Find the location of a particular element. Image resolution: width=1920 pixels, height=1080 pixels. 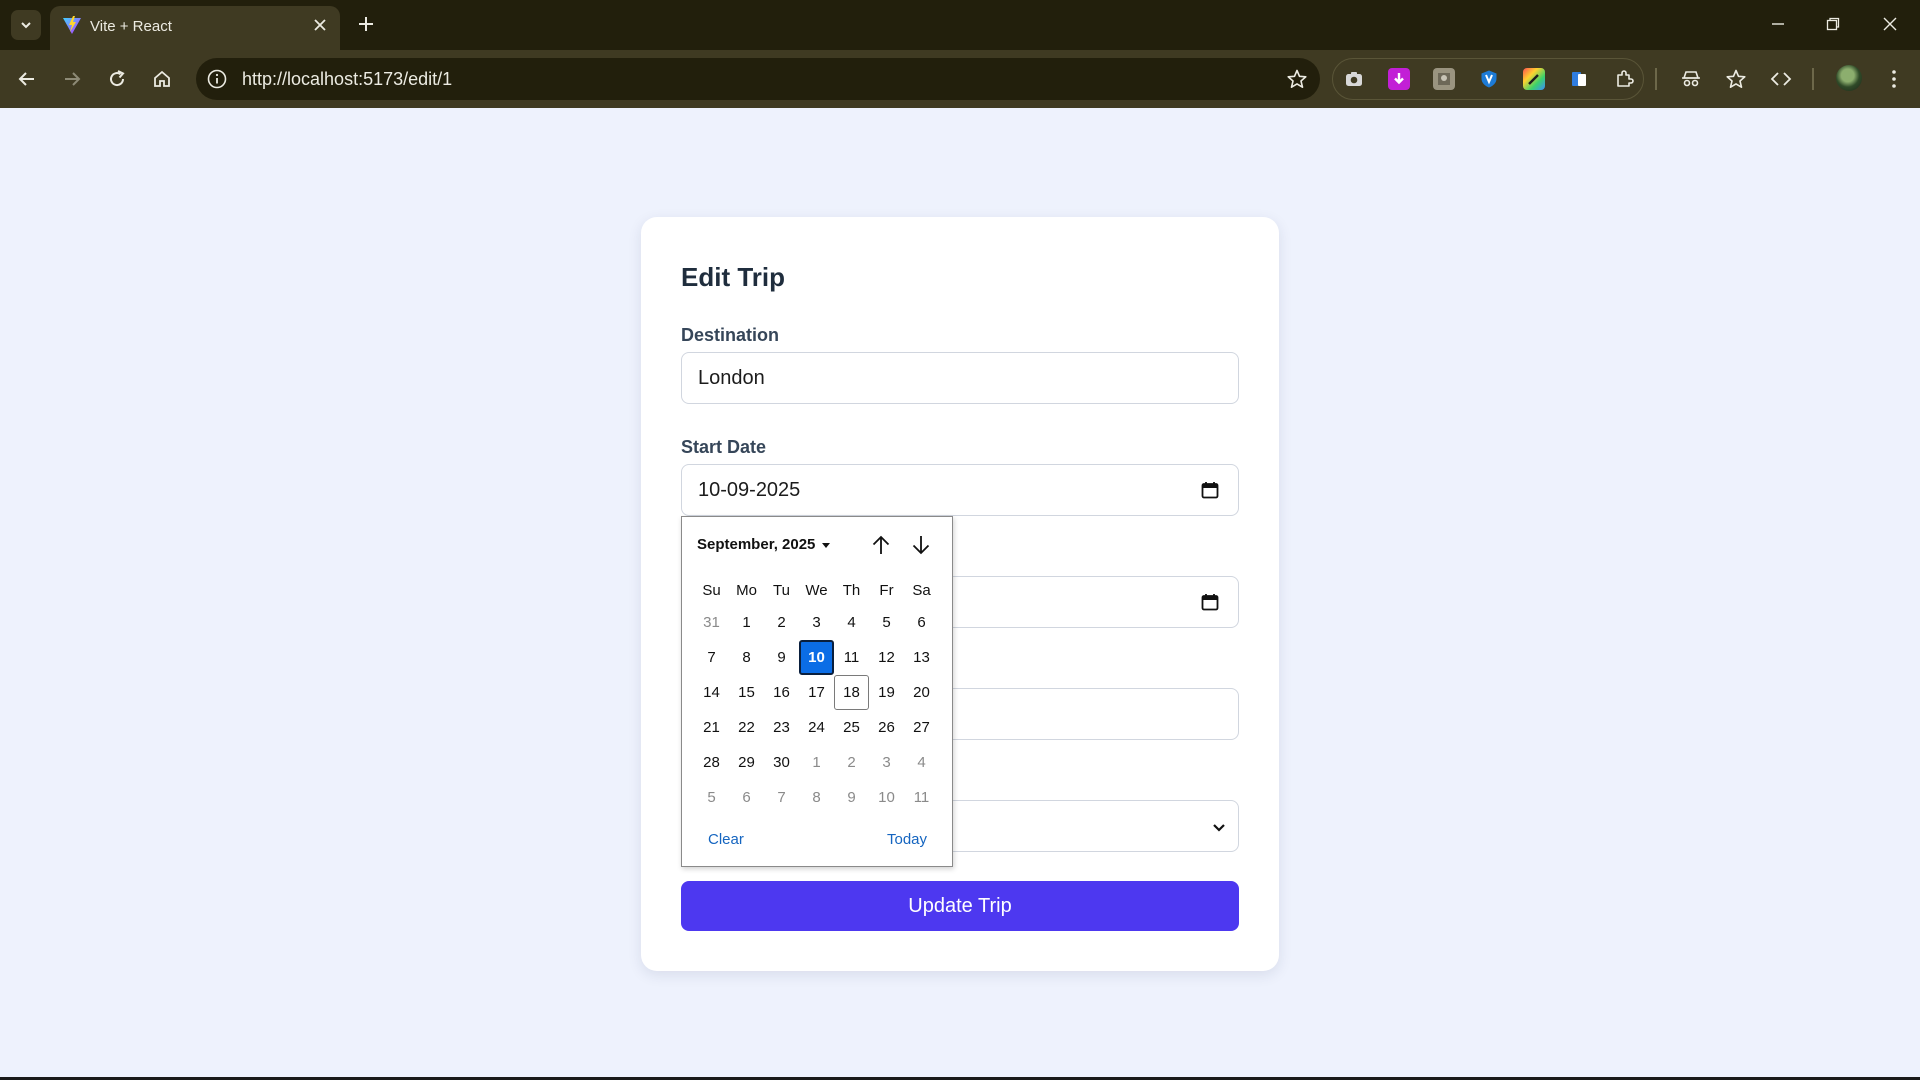

previous-month-button is located at coordinates (881, 545).